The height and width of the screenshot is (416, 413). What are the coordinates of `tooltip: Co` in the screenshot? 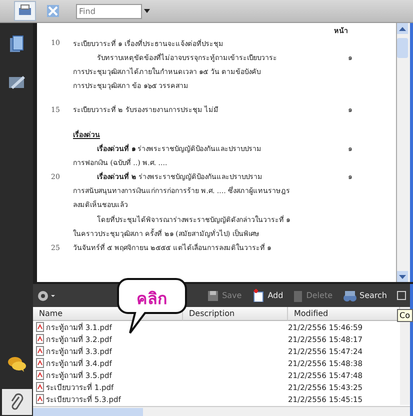 It's located at (404, 315).